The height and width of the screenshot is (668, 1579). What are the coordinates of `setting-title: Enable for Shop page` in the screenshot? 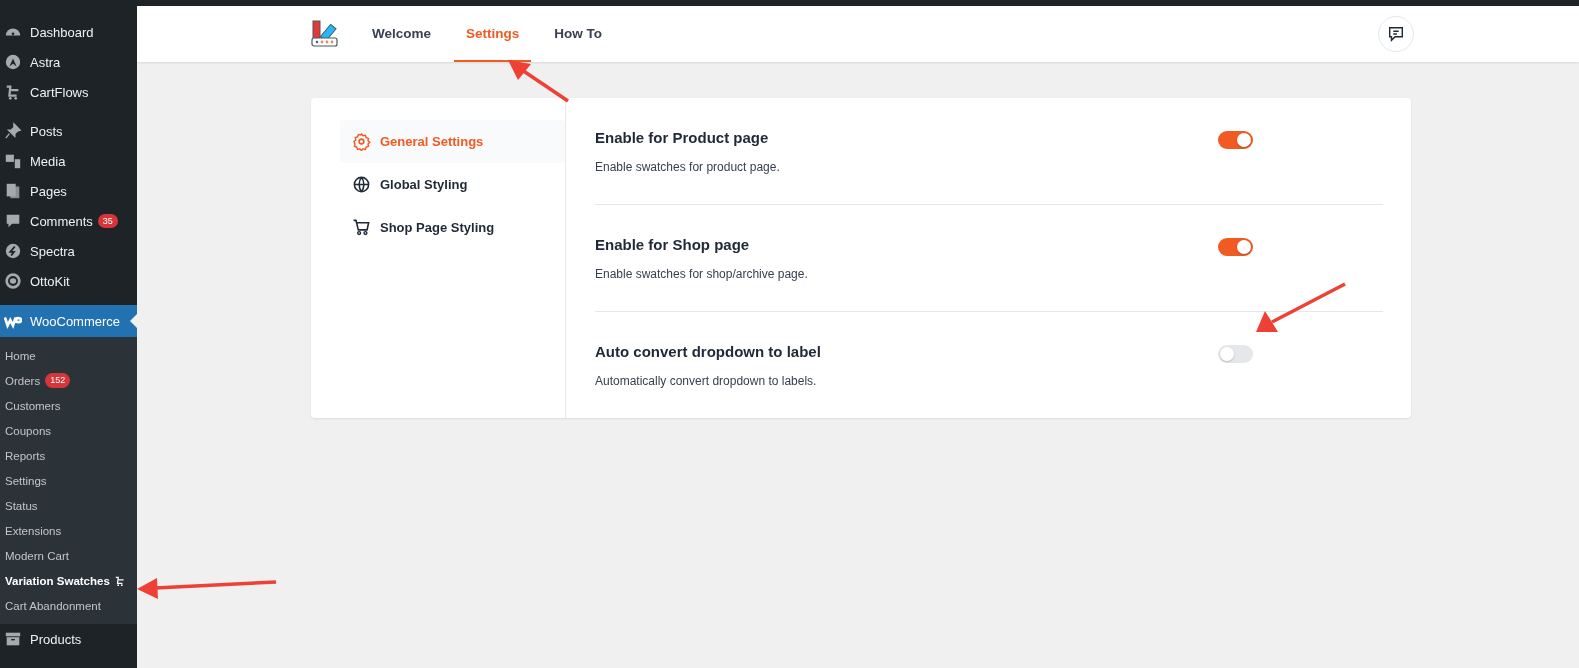 It's located at (673, 244).